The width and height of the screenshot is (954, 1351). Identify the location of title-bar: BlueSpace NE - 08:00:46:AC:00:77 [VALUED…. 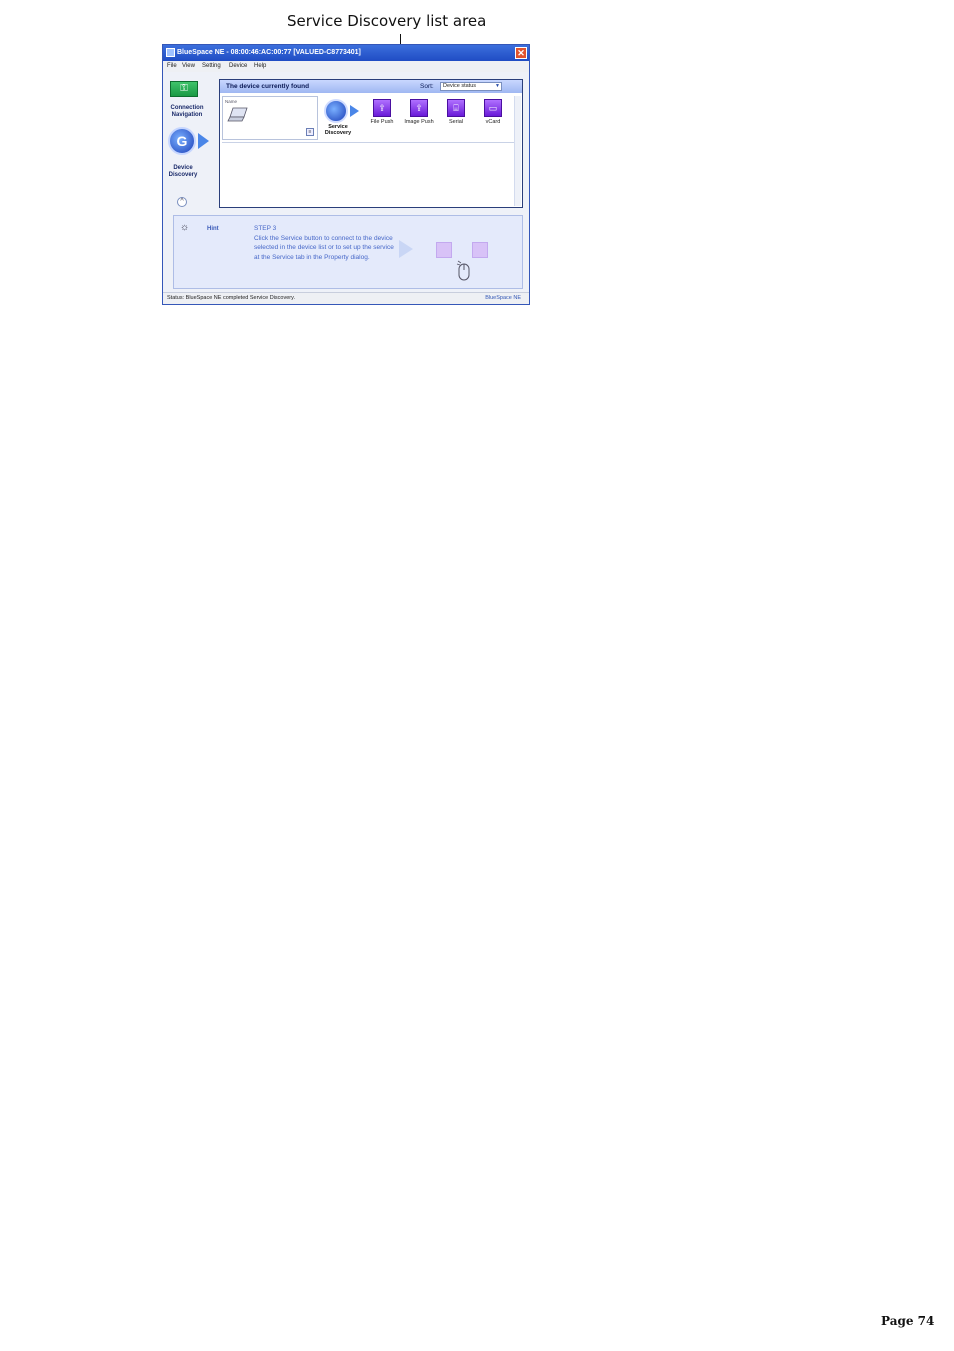
(346, 53).